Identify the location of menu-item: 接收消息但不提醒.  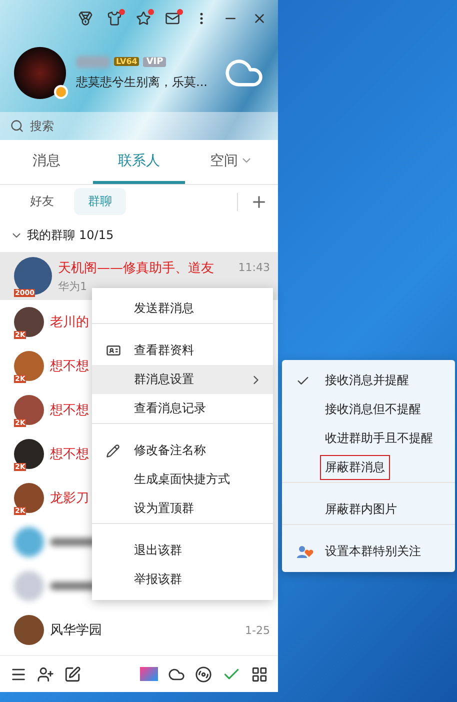
(368, 409).